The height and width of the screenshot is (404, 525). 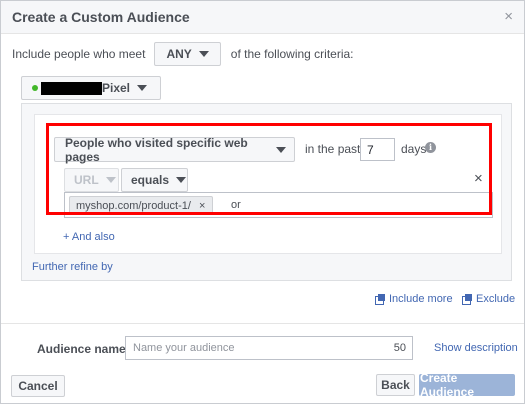 What do you see at coordinates (179, 54) in the screenshot?
I see `match-type-label: ANY` at bounding box center [179, 54].